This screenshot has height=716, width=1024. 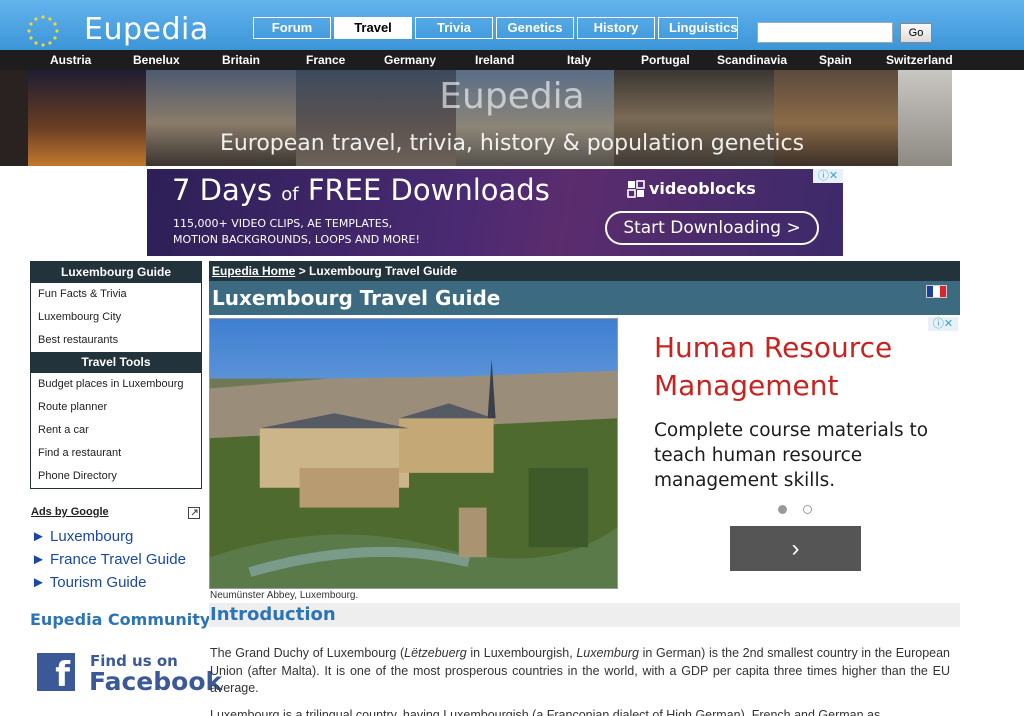 What do you see at coordinates (116, 317) in the screenshot?
I see `sidebar-item-luxembourg-city: Luxembourg City` at bounding box center [116, 317].